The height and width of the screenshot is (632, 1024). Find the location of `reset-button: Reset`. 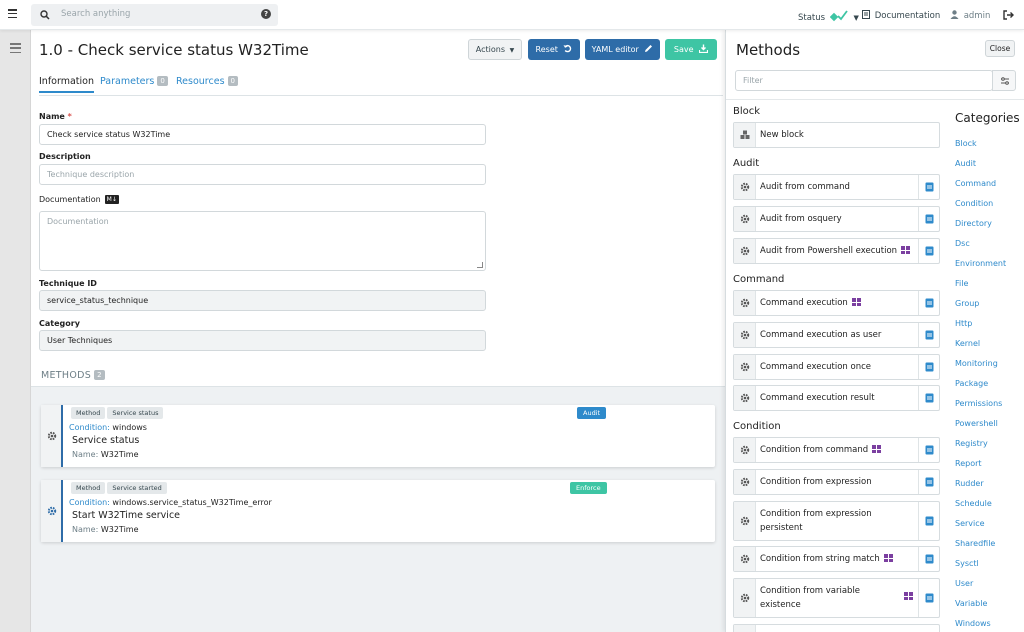

reset-button: Reset is located at coordinates (554, 49).